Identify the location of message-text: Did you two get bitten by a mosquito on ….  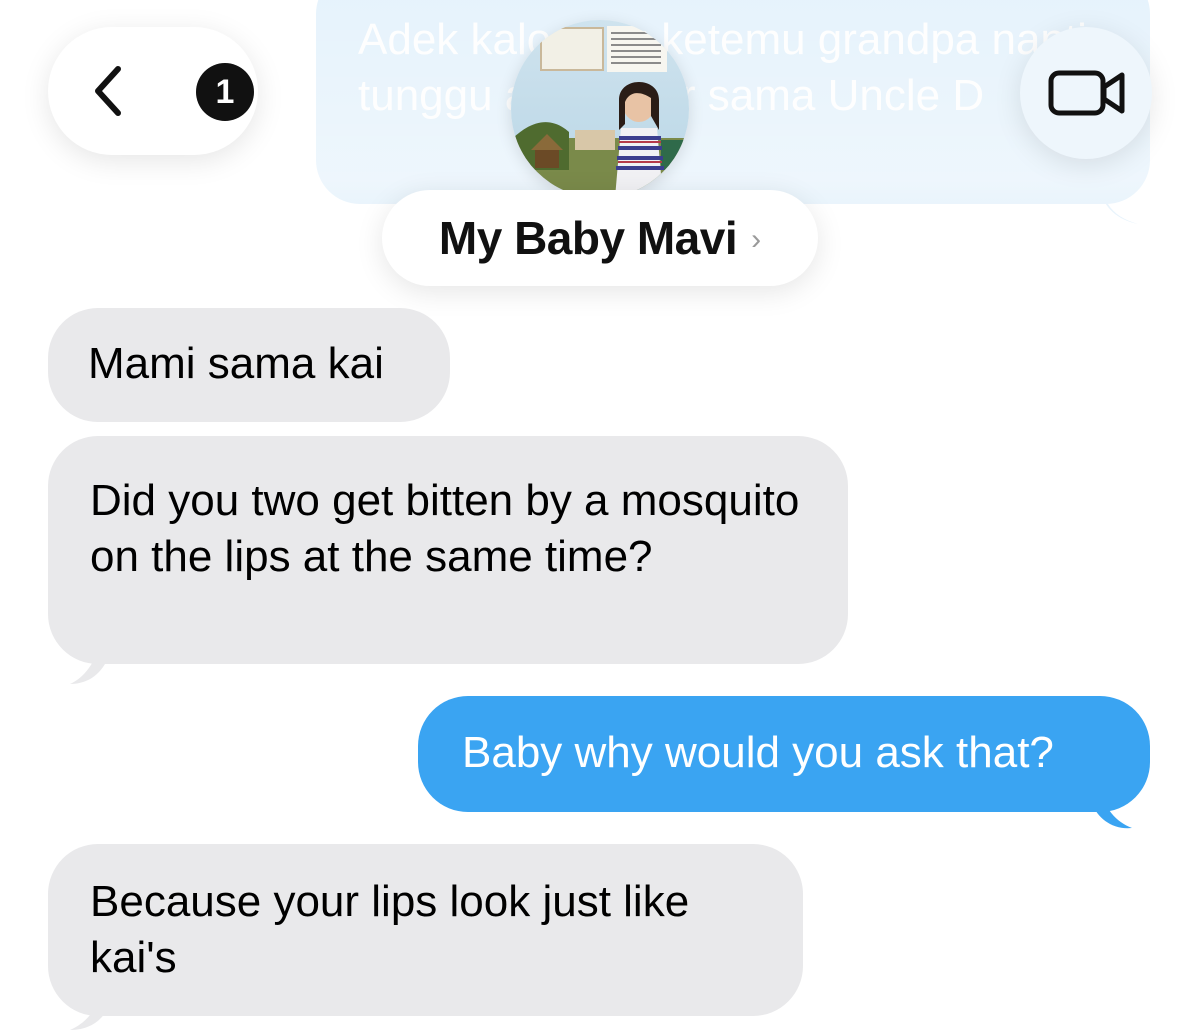
(445, 528).